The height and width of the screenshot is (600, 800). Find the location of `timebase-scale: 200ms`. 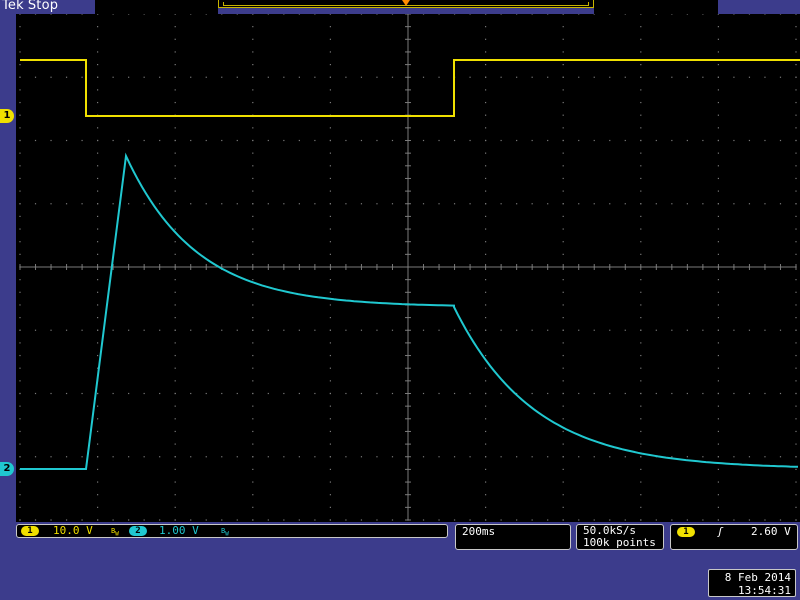

timebase-scale: 200ms is located at coordinates (479, 531).